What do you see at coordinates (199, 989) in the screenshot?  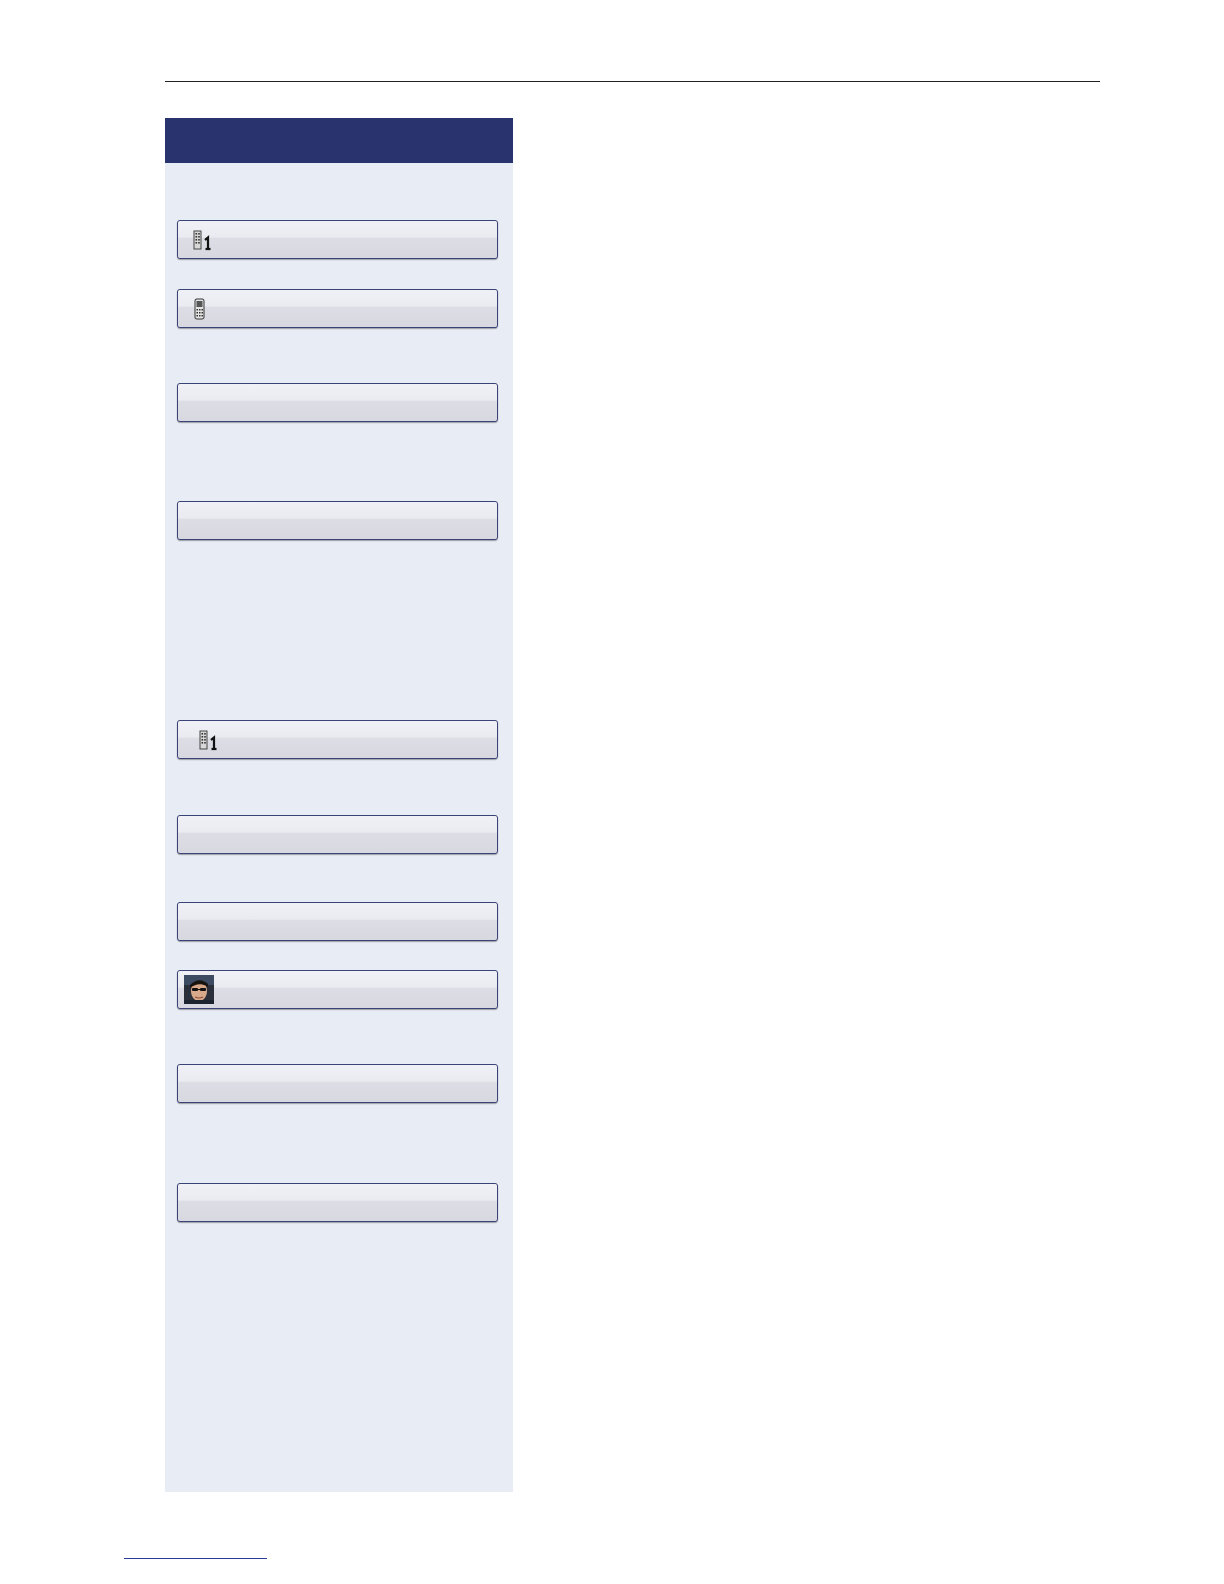 I see `contact-photo-avatar` at bounding box center [199, 989].